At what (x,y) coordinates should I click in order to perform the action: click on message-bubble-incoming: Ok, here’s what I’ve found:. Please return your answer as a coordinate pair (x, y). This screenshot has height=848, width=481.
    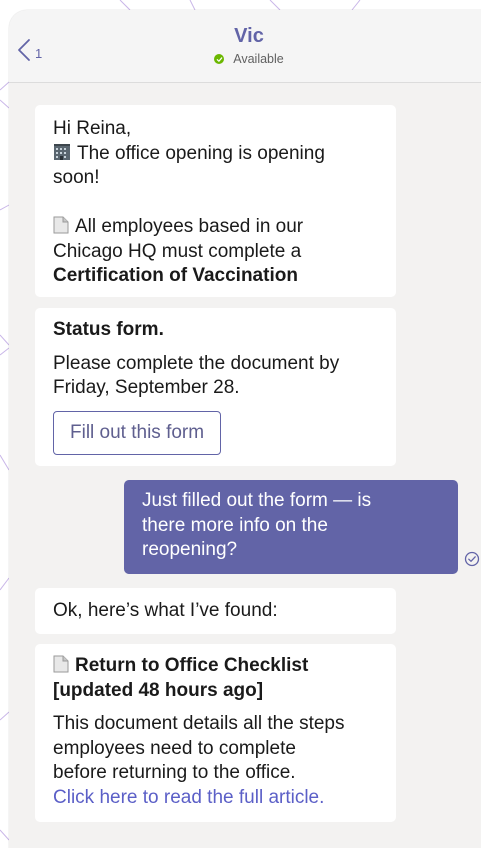
    Looking at the image, I should click on (215, 611).